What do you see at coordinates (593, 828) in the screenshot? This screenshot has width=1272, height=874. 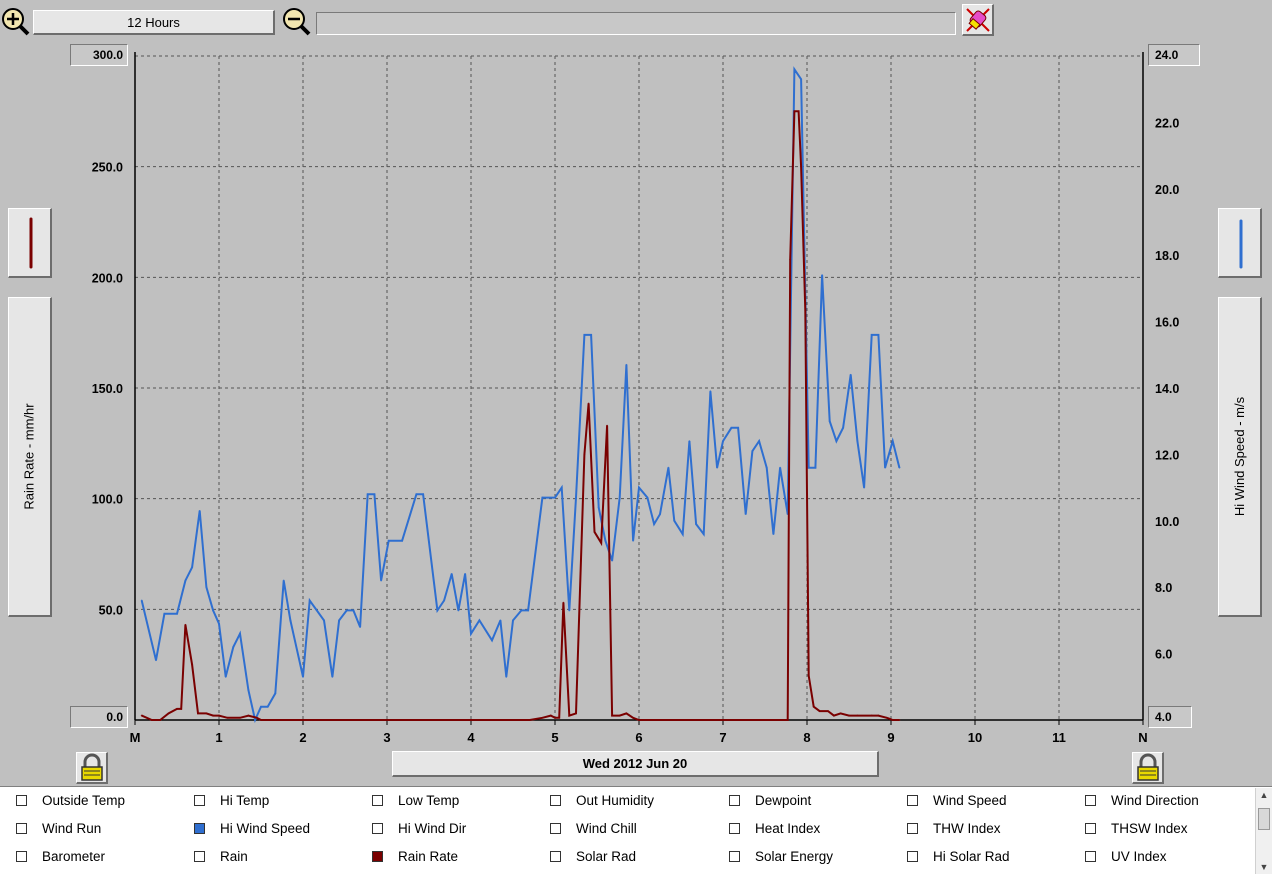 I see `legend-item-wind-chill: Wind Chill` at bounding box center [593, 828].